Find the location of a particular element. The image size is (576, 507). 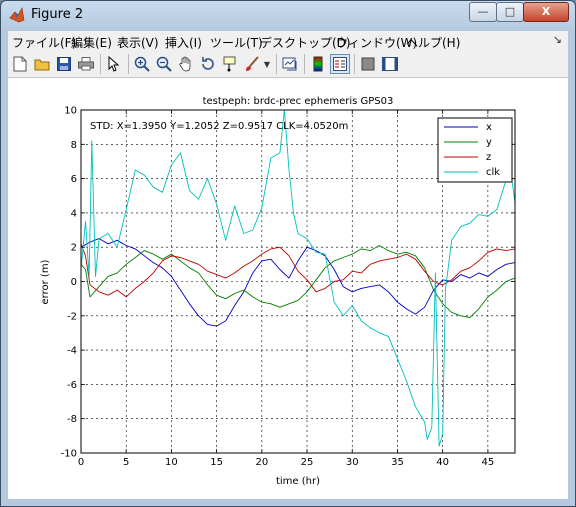

x-tick-label: 10 is located at coordinates (171, 462).